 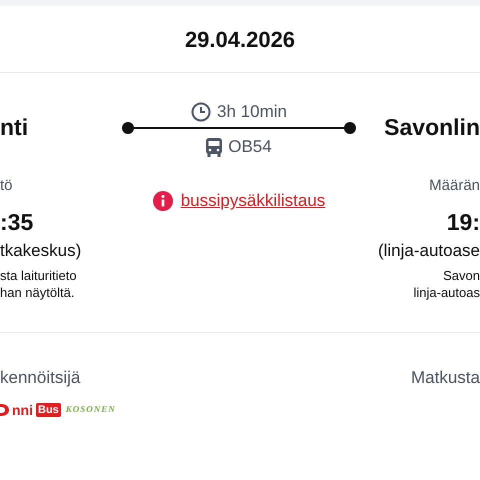 What do you see at coordinates (240, 40) in the screenshot?
I see `travel-date: 29.04.2026` at bounding box center [240, 40].